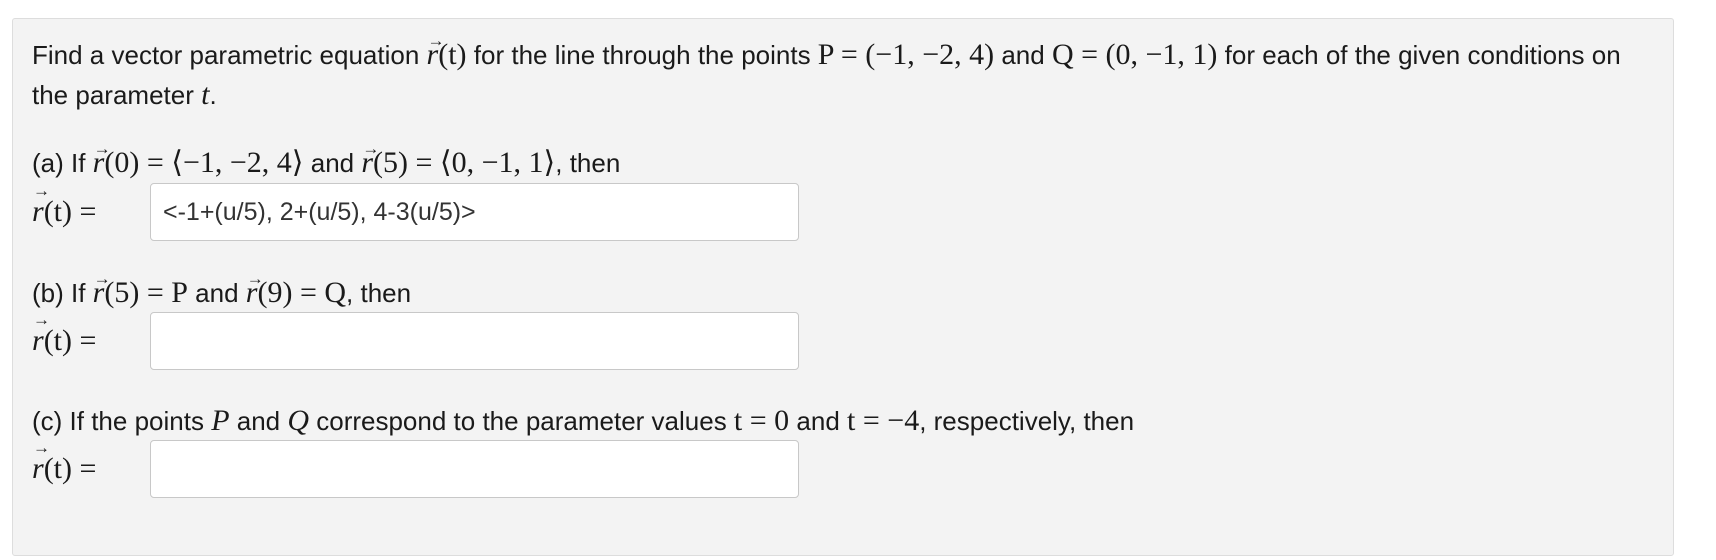  What do you see at coordinates (588, 163) in the screenshot?
I see `part-a-suffix: , then` at bounding box center [588, 163].